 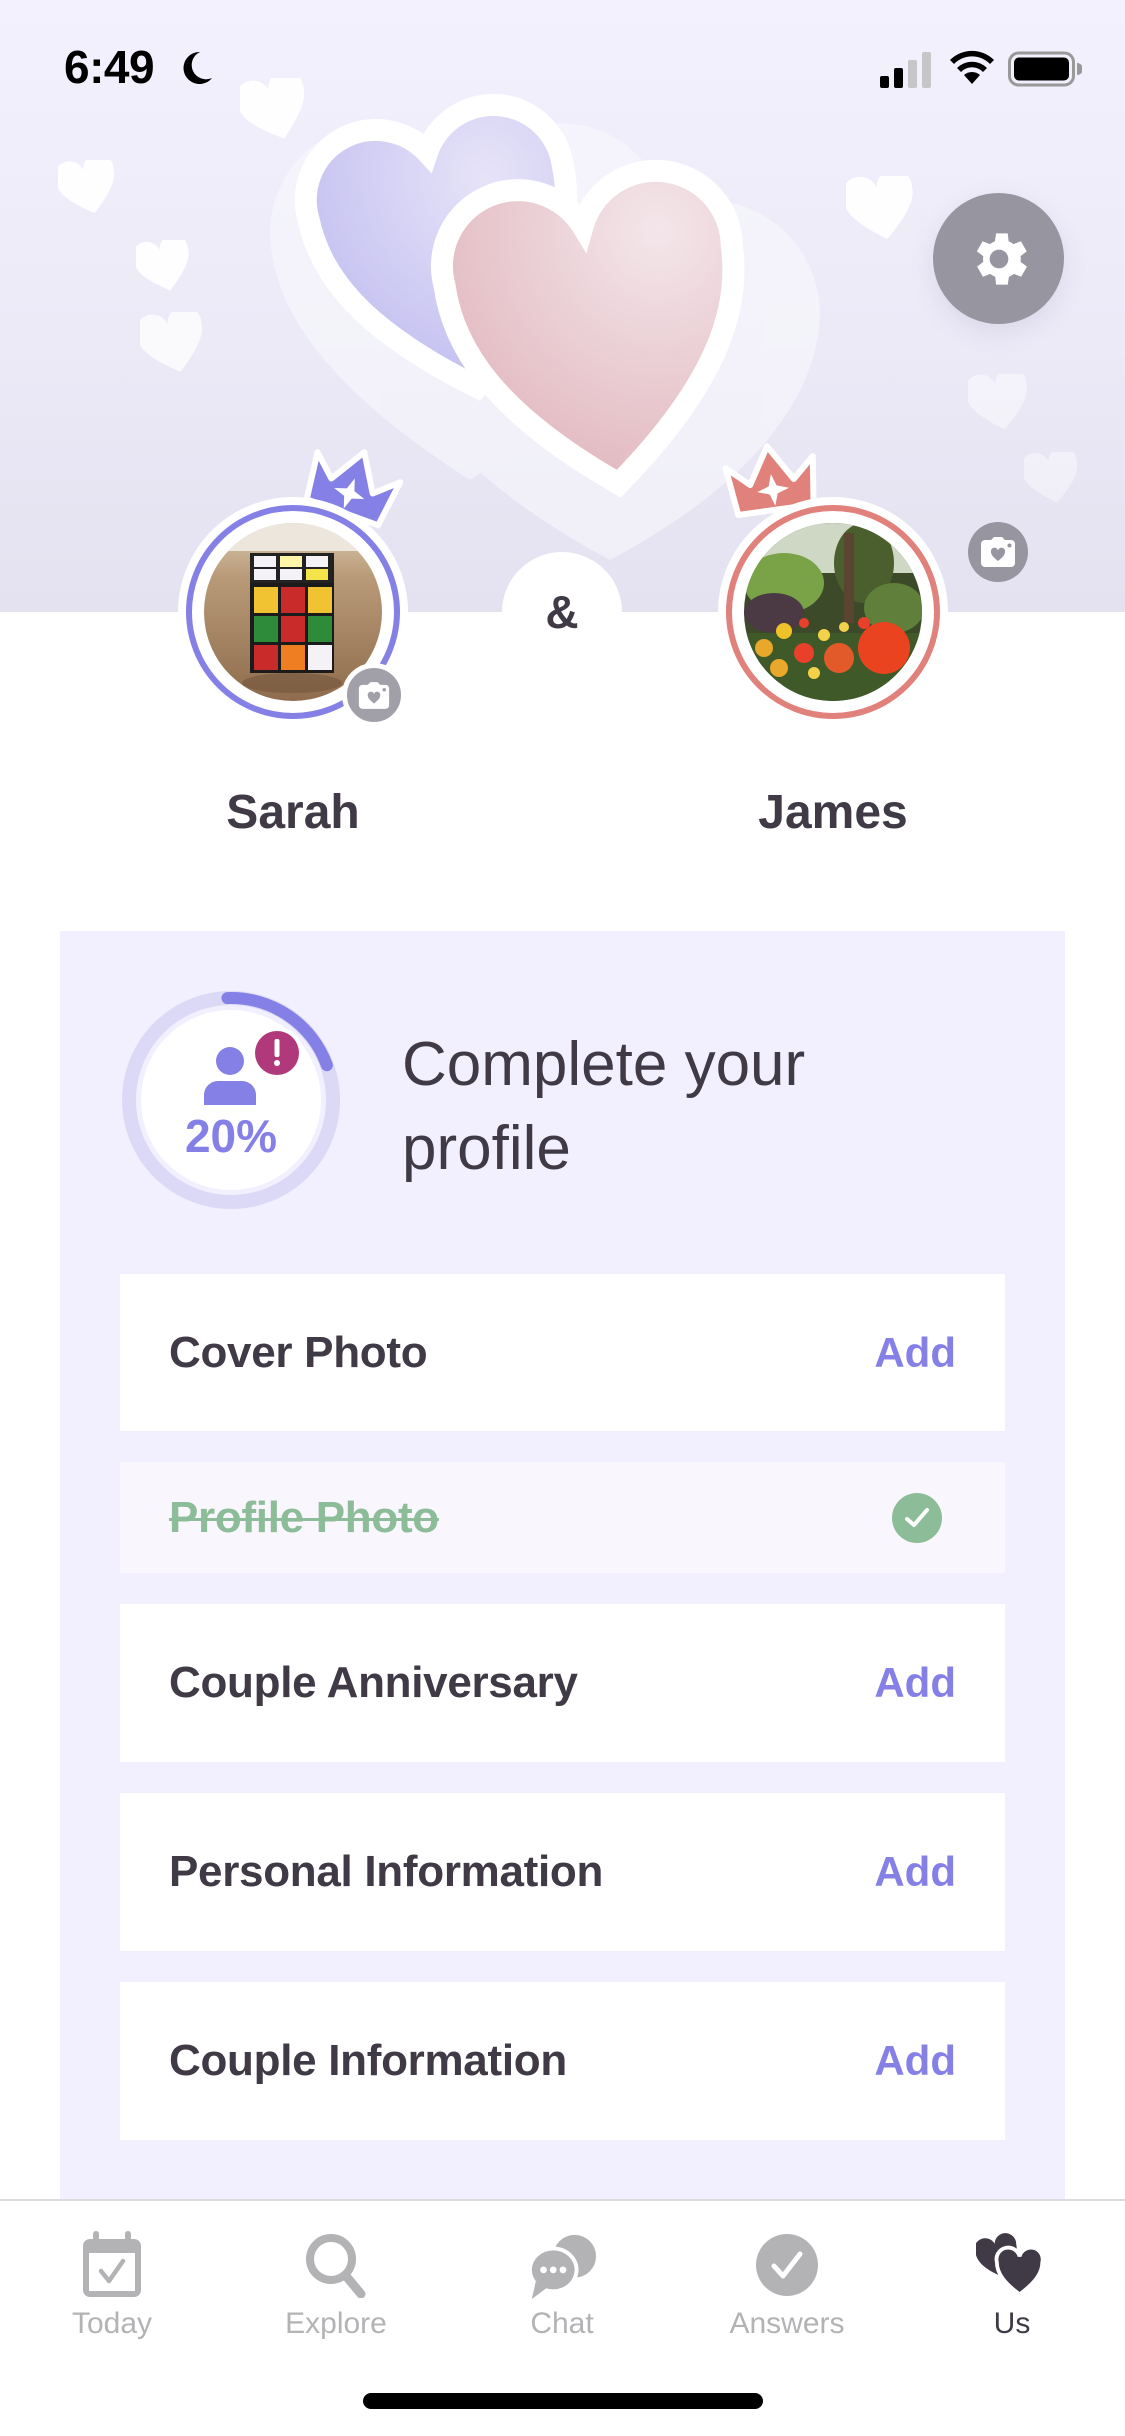 I want to click on task-row-profile-photo: Profile Photo, so click(x=562, y=1517).